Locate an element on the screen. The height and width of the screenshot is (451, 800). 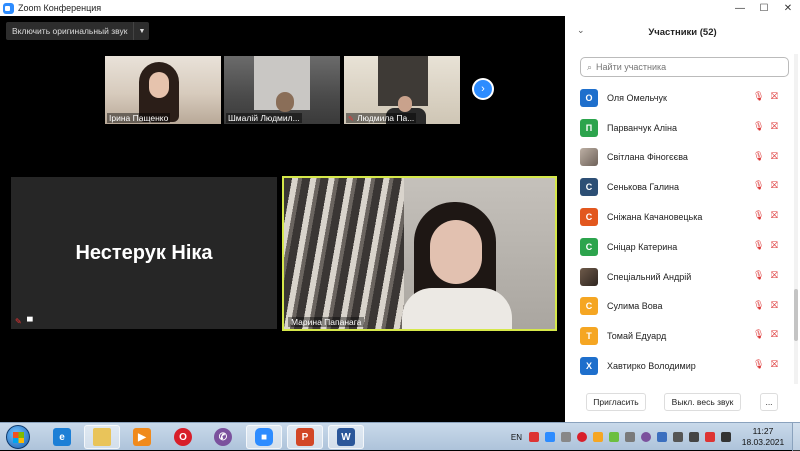
participant-name: Спеціальний Андрій is located at coordinates (649, 276).